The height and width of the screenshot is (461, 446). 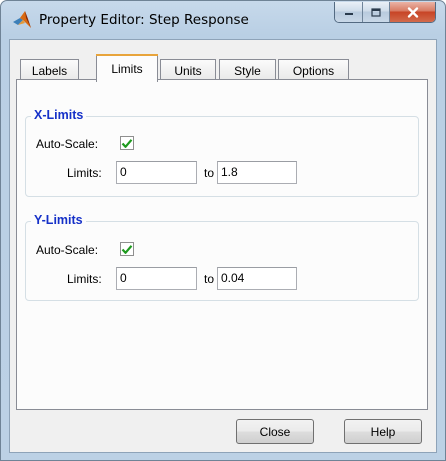 What do you see at coordinates (144, 20) in the screenshot?
I see `window-title: Property Editor: Step Response` at bounding box center [144, 20].